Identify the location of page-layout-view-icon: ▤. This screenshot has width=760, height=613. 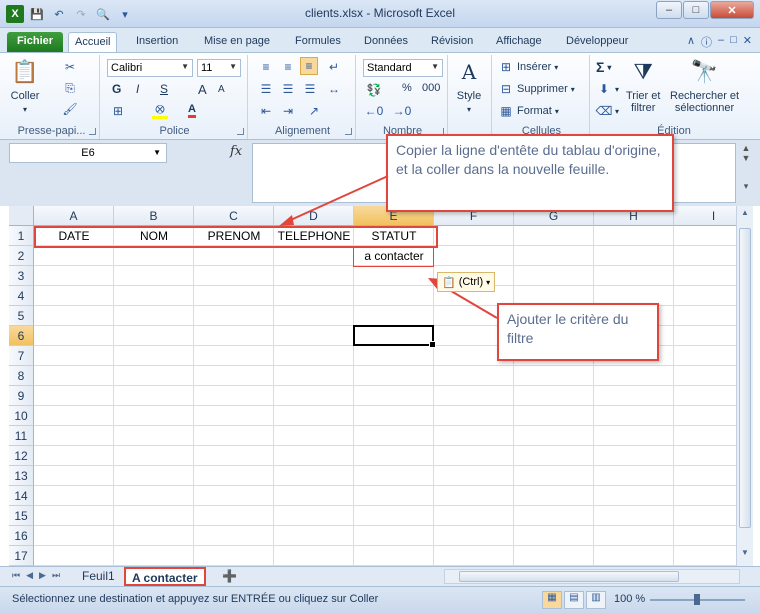
(574, 600).